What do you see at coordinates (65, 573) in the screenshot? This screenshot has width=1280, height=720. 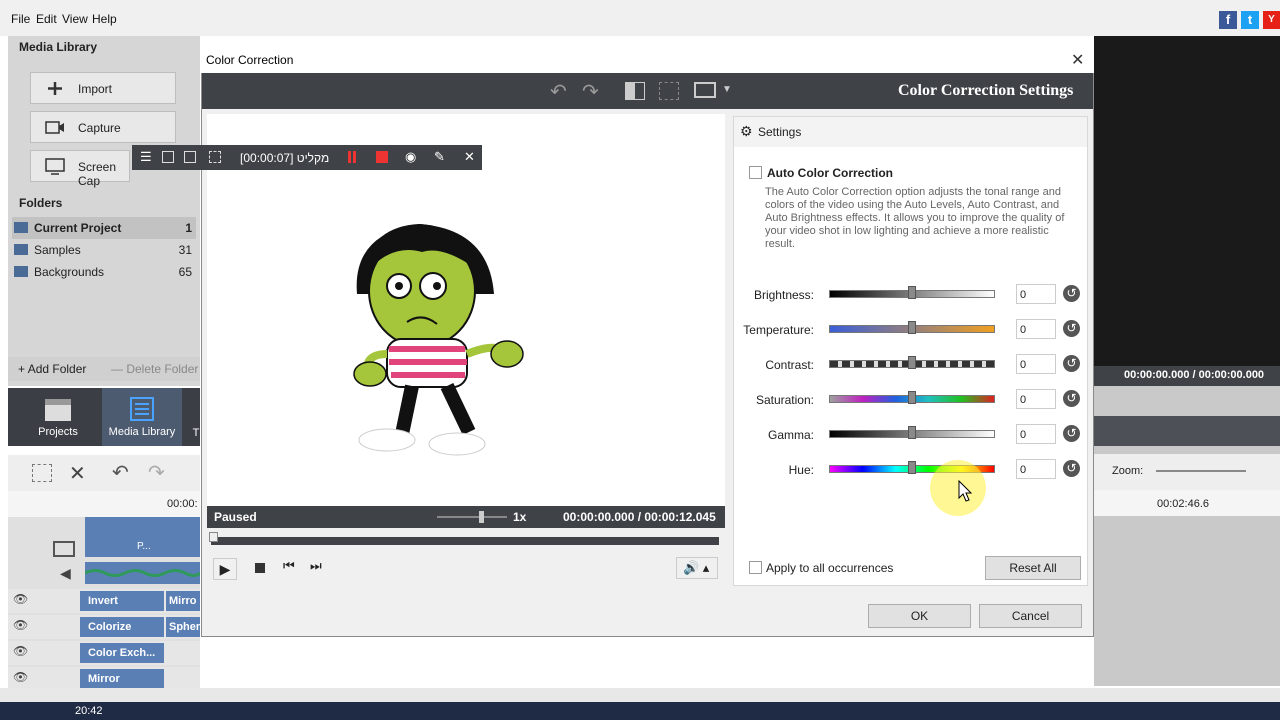 I see `mute-icon: ◀` at bounding box center [65, 573].